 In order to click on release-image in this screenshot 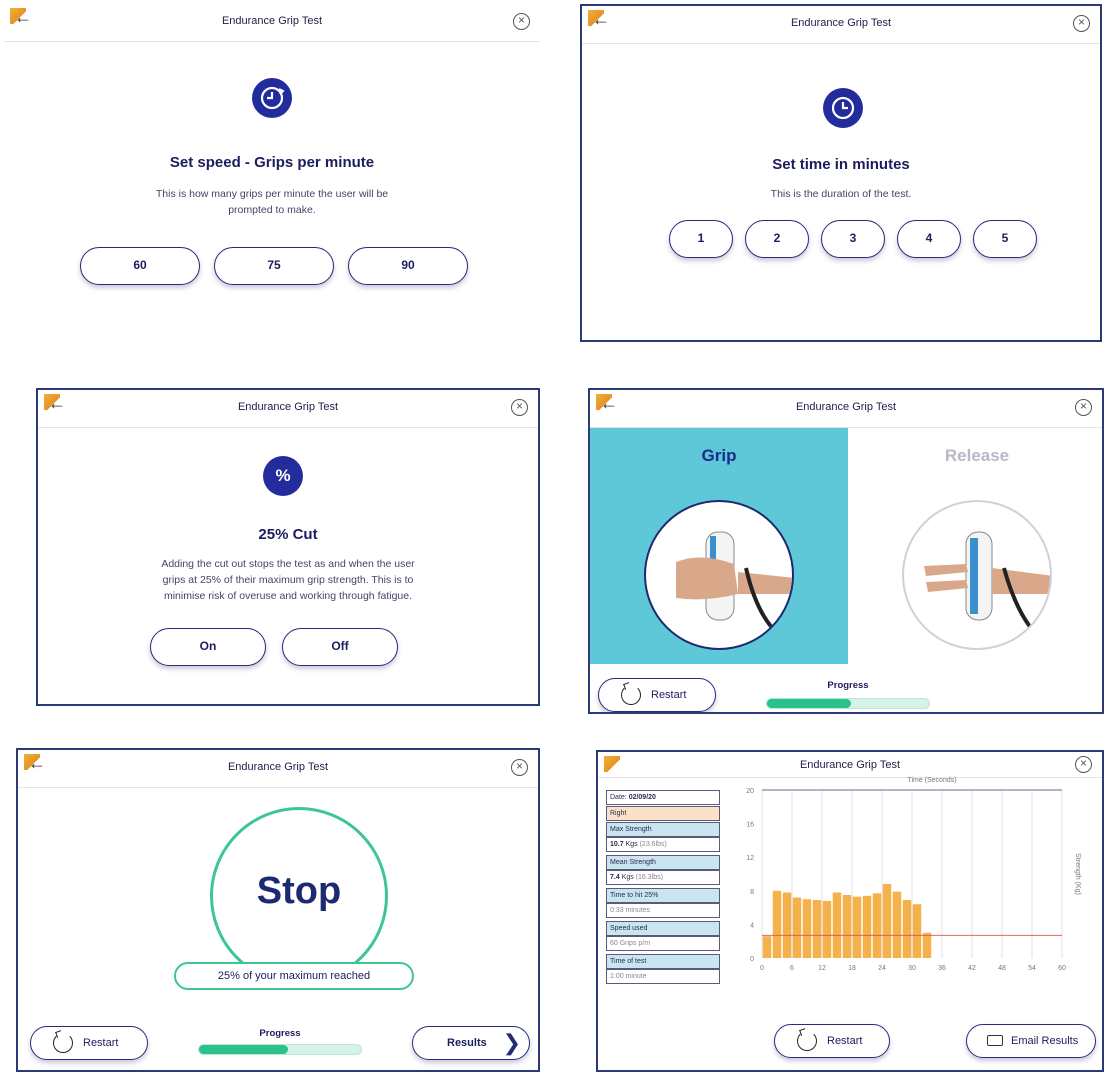, I will do `click(977, 575)`.